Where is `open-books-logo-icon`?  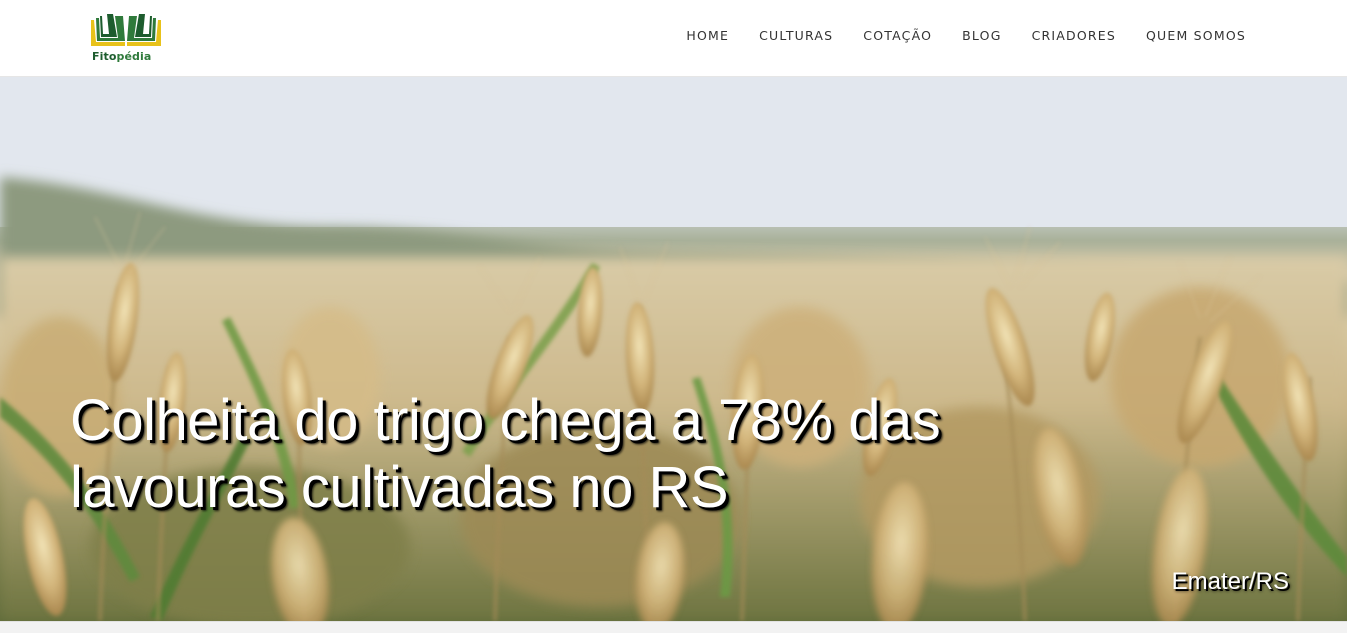 open-books-logo-icon is located at coordinates (126, 30).